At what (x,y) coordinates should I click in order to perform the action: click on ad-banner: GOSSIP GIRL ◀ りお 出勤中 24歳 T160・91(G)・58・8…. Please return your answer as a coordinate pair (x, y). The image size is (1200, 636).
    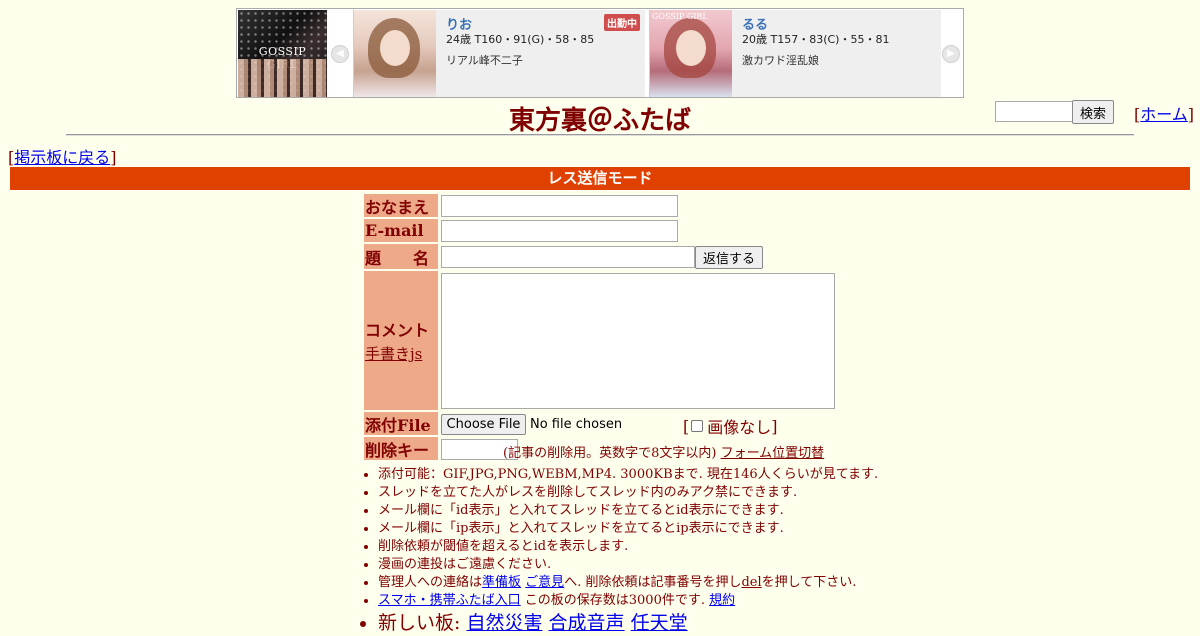
    Looking at the image, I should click on (600, 53).